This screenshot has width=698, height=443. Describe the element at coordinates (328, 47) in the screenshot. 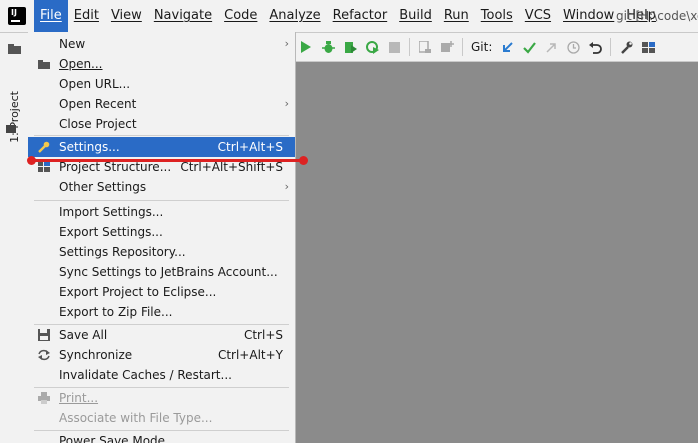

I see `debug-icon` at that location.